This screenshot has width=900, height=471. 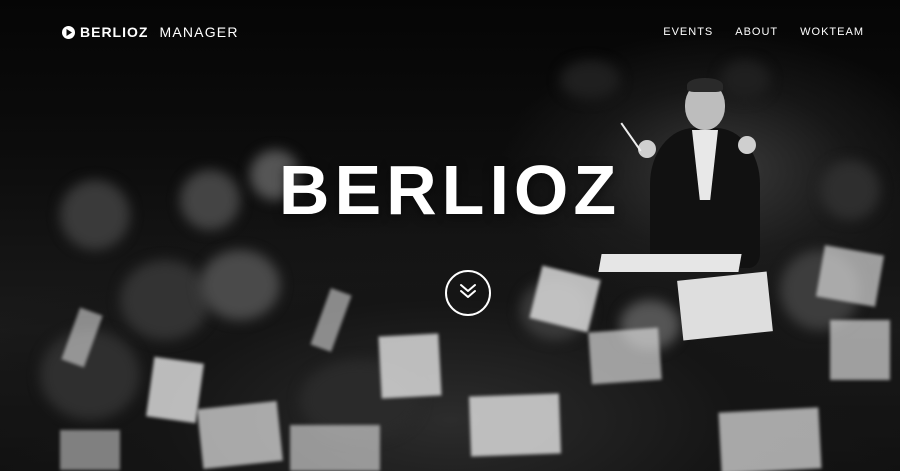 I want to click on hero-title: BERLIOZ, so click(x=450, y=190).